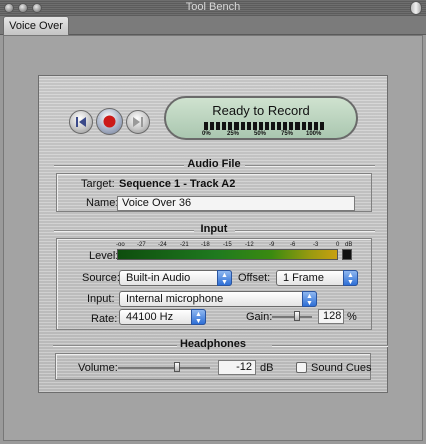 This screenshot has width=426, height=444. Describe the element at coordinates (214, 164) in the screenshot. I see `audio-file-section-title: Audio File` at that location.